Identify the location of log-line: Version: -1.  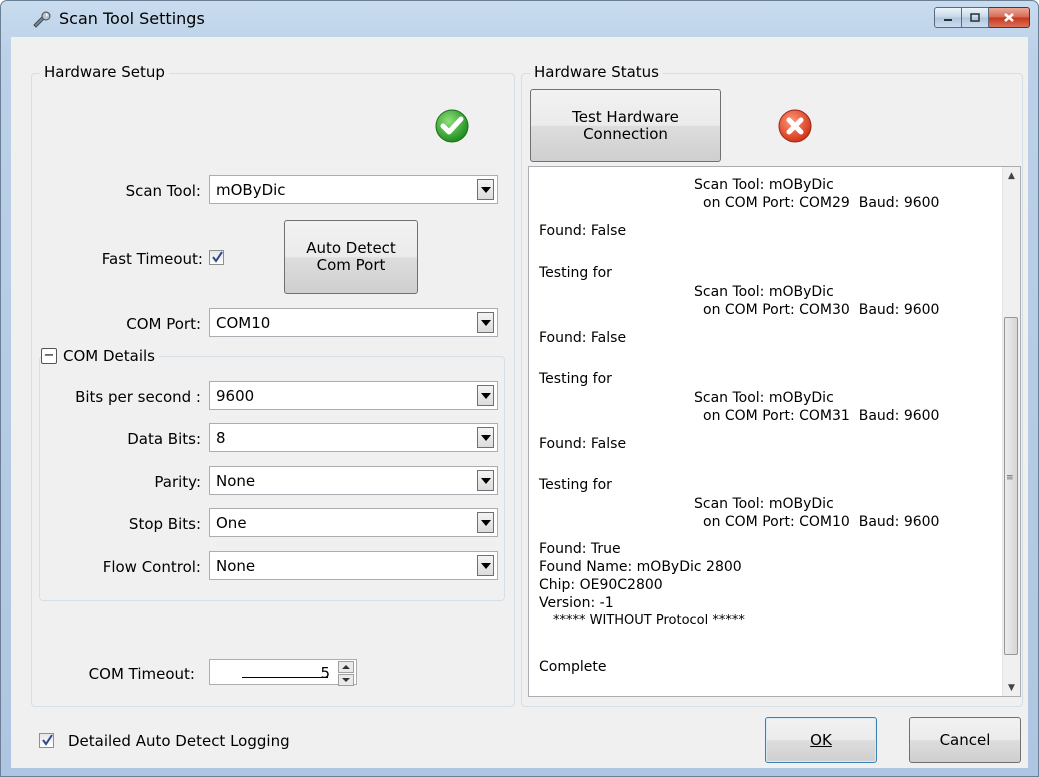
(576, 603).